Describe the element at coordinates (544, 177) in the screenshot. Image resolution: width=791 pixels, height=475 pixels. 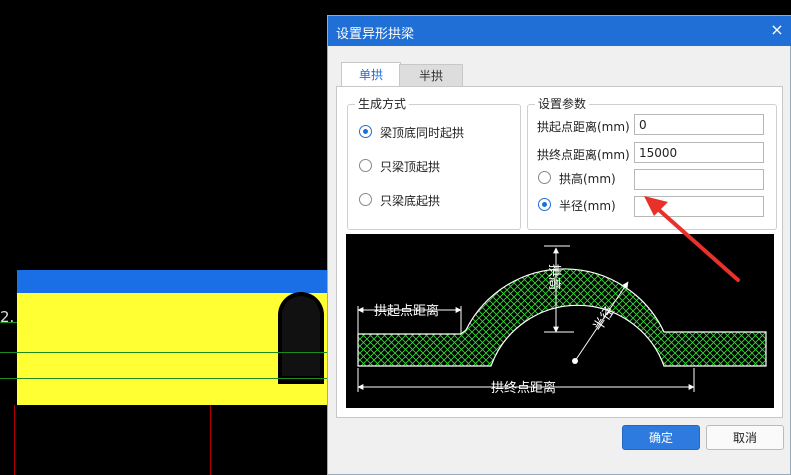
I see `radio-arch-height` at that location.